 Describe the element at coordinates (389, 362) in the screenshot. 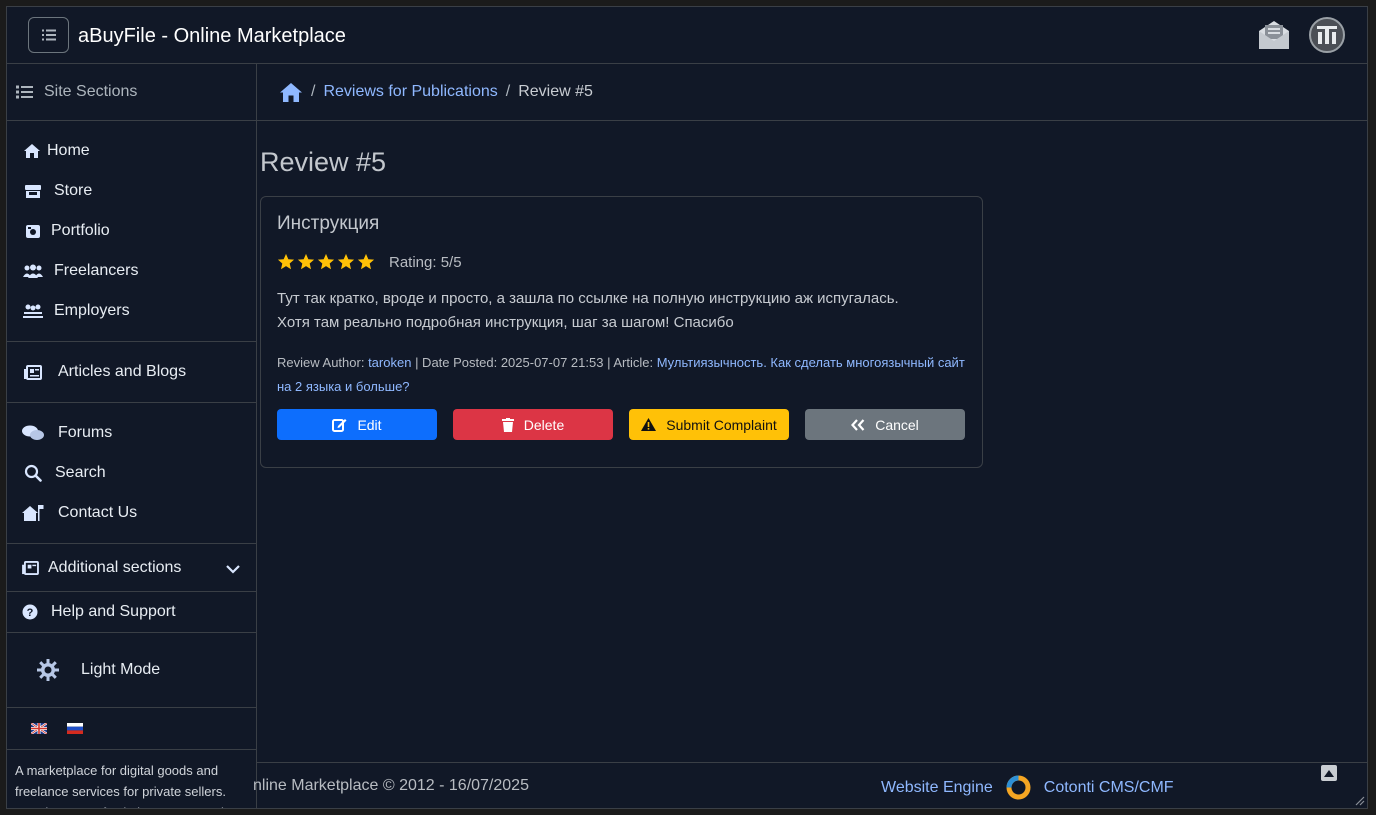

I see `author-link: taroken` at that location.